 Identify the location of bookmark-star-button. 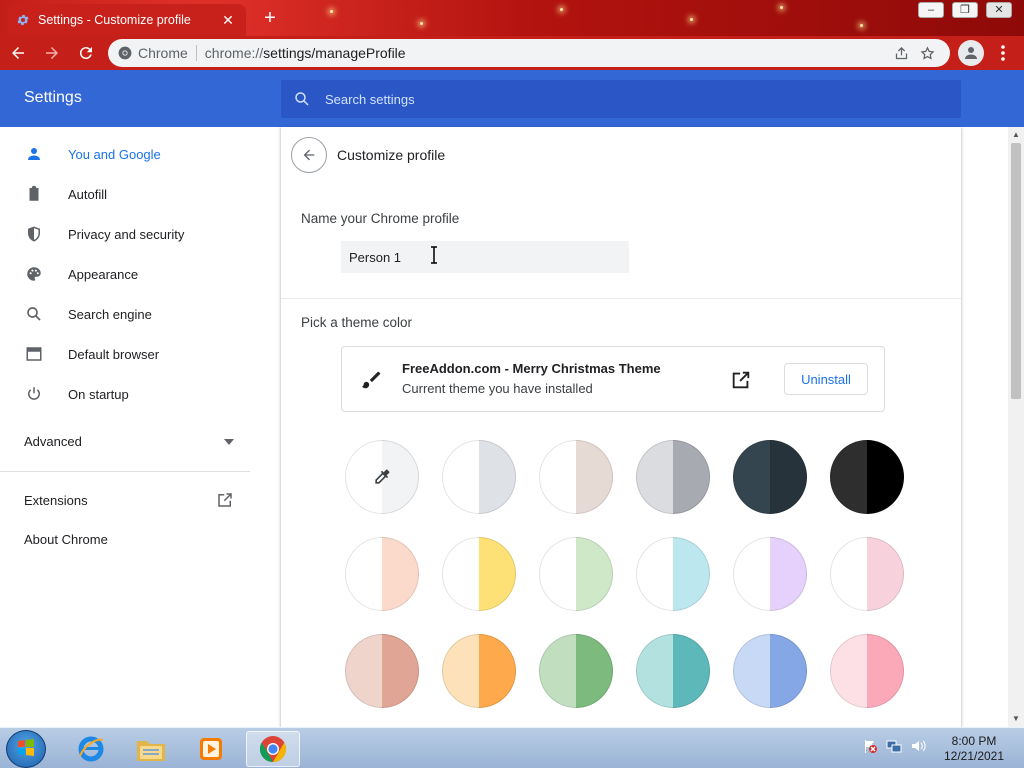
(927, 53).